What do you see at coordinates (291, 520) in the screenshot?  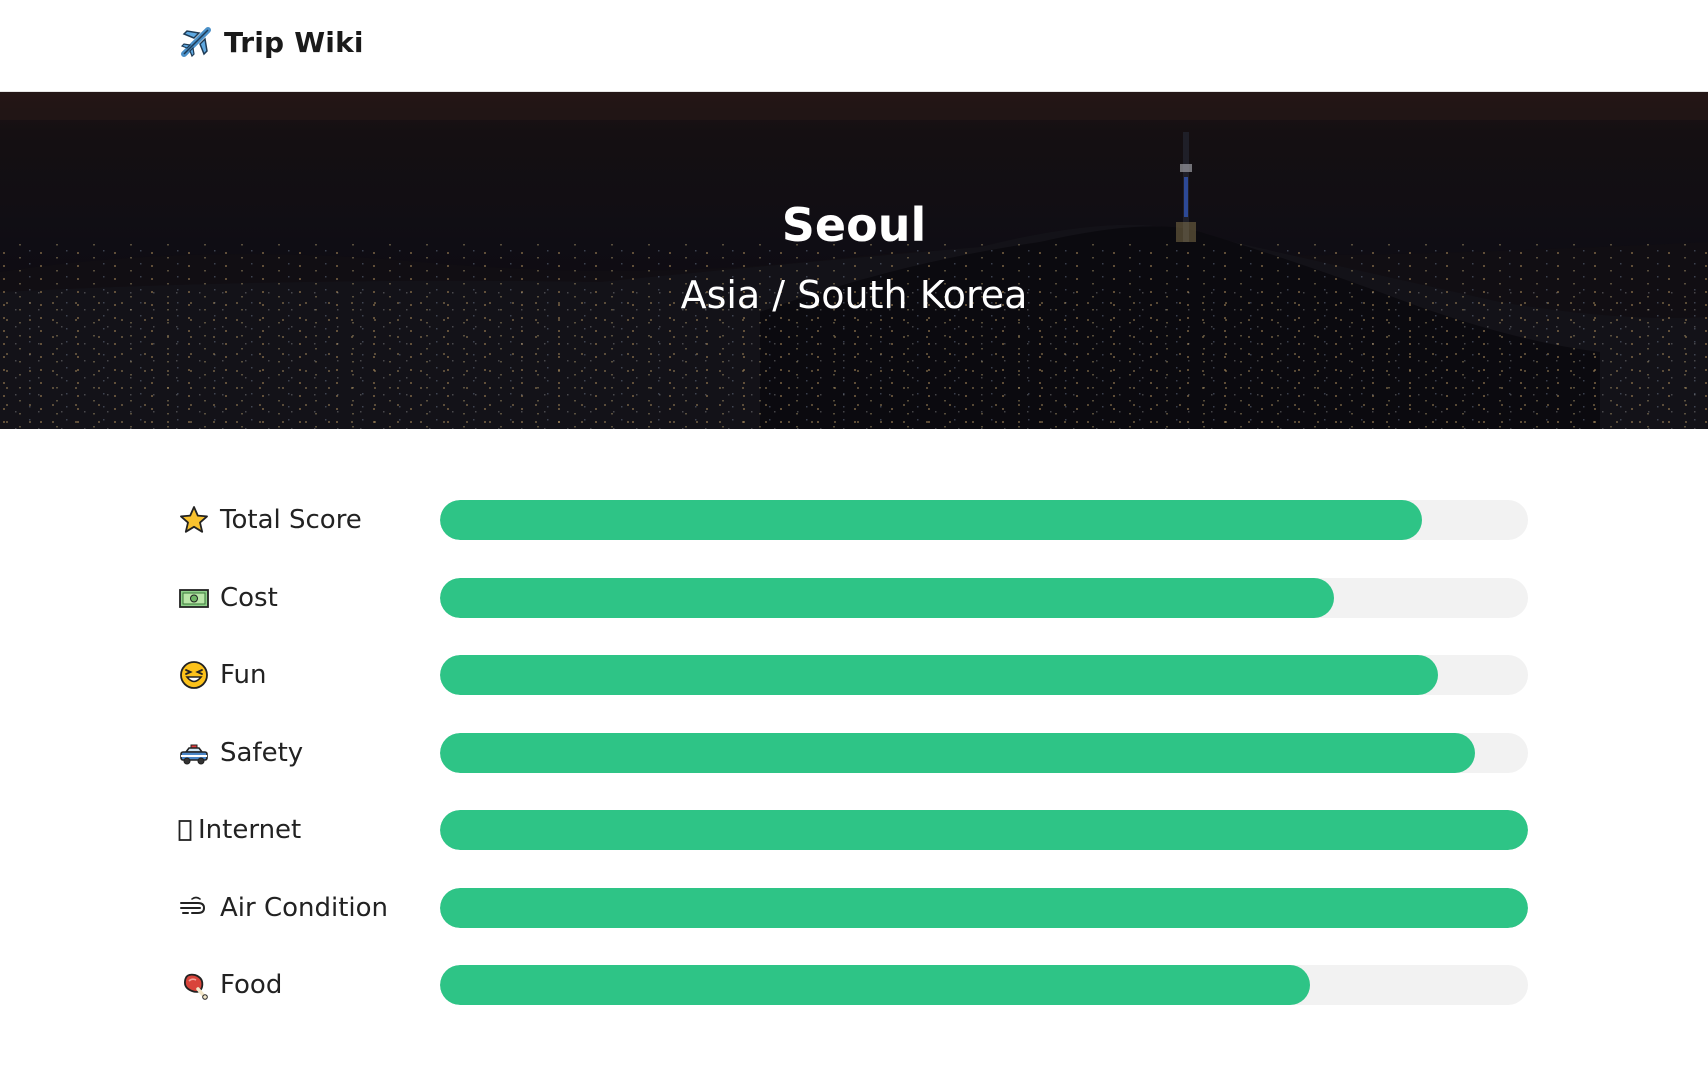 I see `score-label-text: Total Score` at bounding box center [291, 520].